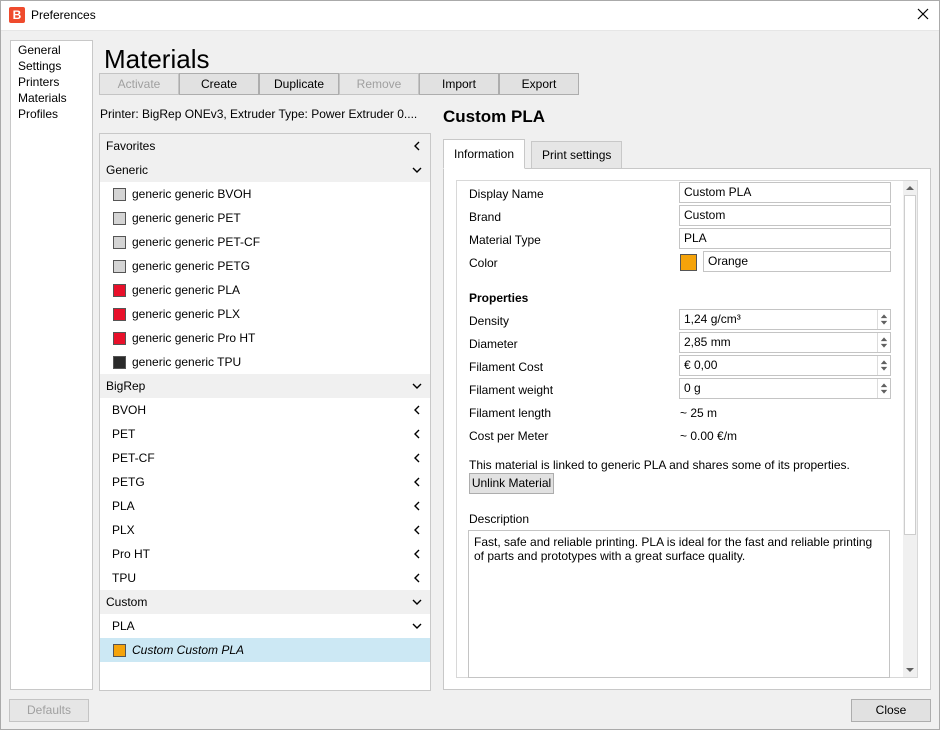 This screenshot has width=940, height=730. Describe the element at coordinates (511, 390) in the screenshot. I see `filament-weight-label: Filament weight` at that location.